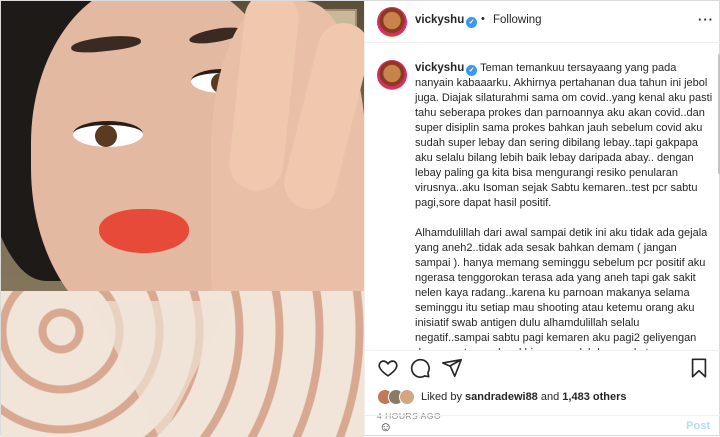 This screenshot has width=720, height=437. I want to click on add-comment-bar: ☺ Post, so click(542, 426).